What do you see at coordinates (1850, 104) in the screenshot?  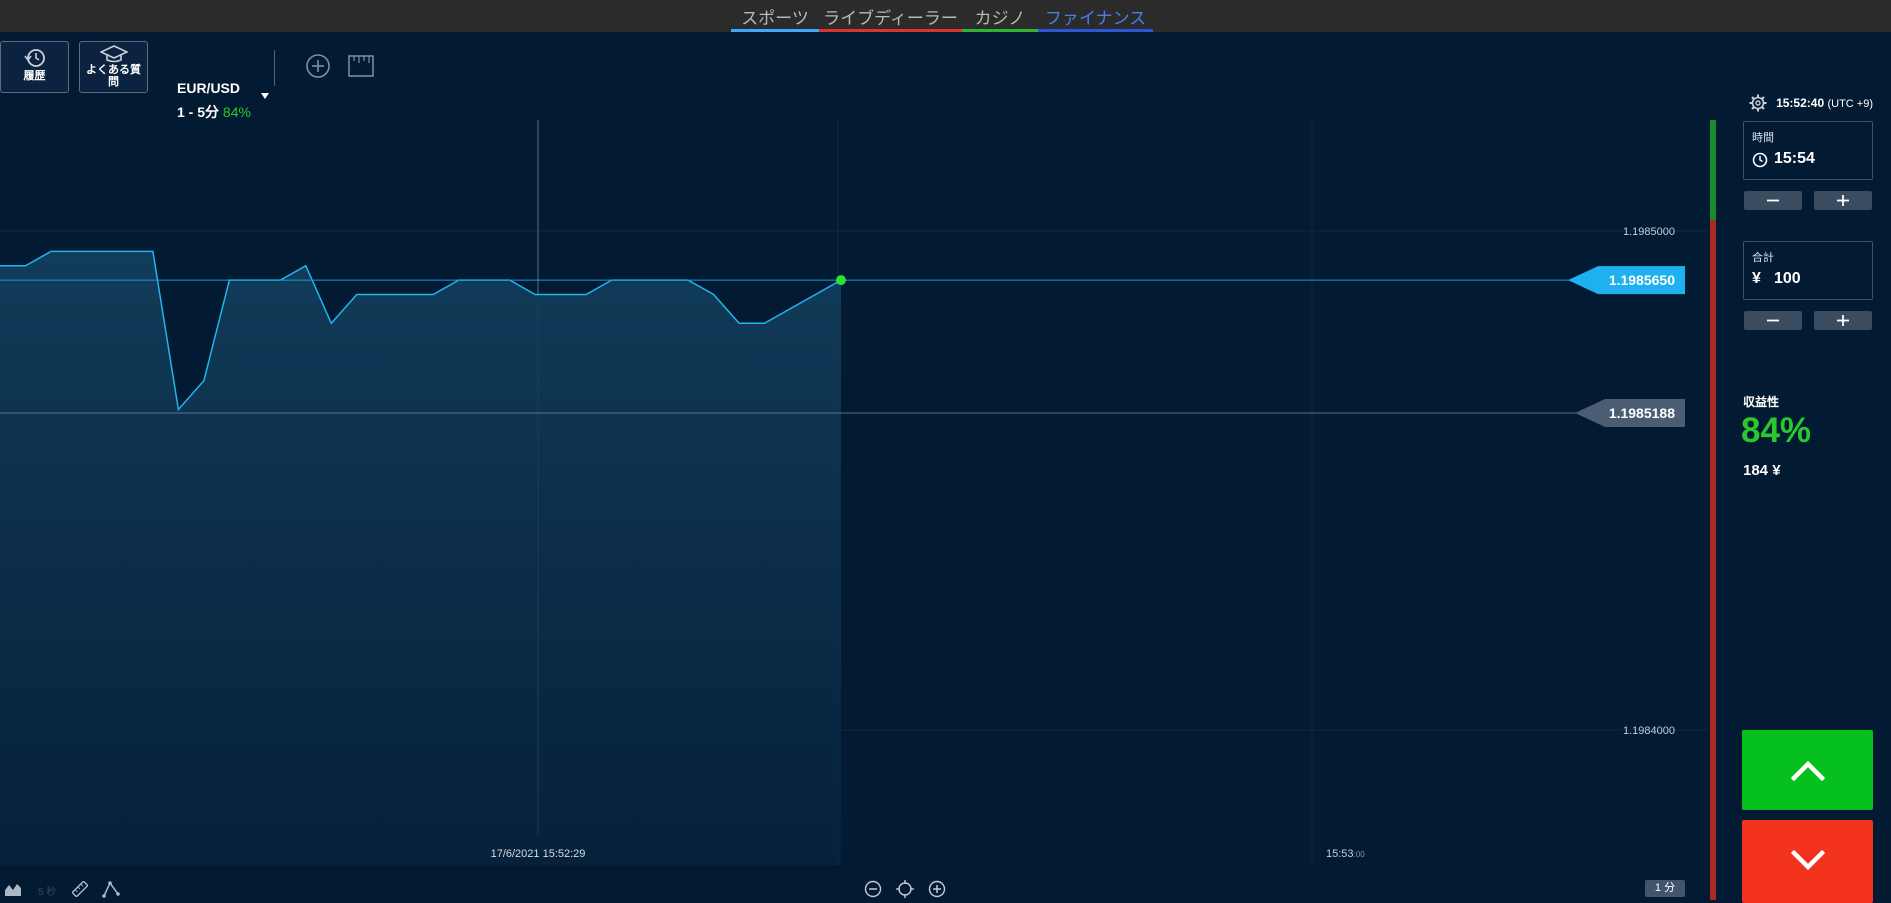 I see `clock-timezone: (UTC +9)` at bounding box center [1850, 104].